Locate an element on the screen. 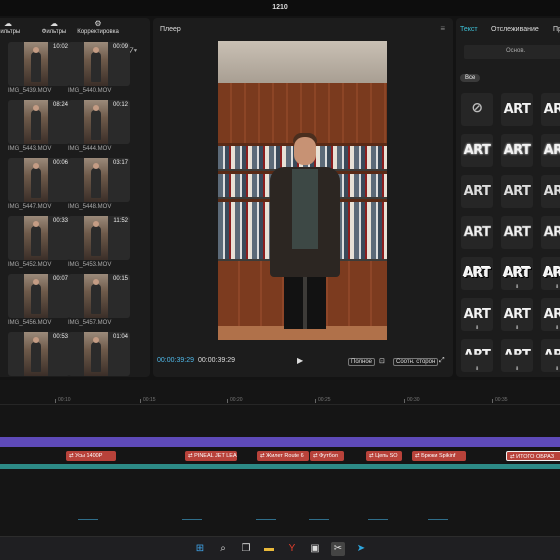 Image resolution: width=560 pixels, height=560 pixels. menu-icon: ≡ is located at coordinates (442, 28).